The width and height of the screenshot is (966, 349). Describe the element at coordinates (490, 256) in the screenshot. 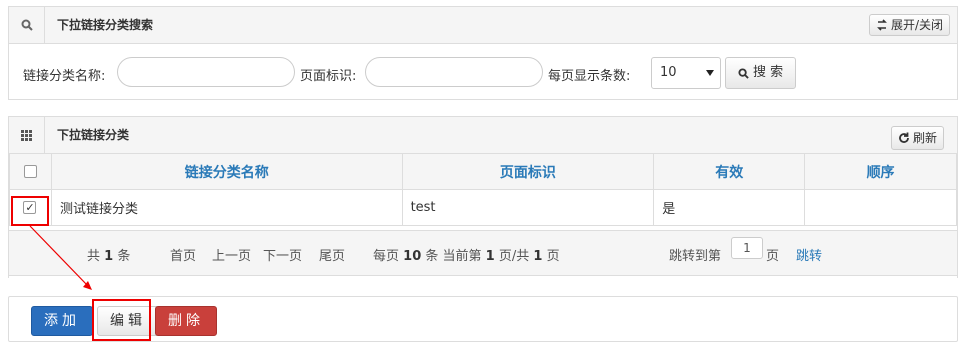

I see `pager-current: 1` at that location.